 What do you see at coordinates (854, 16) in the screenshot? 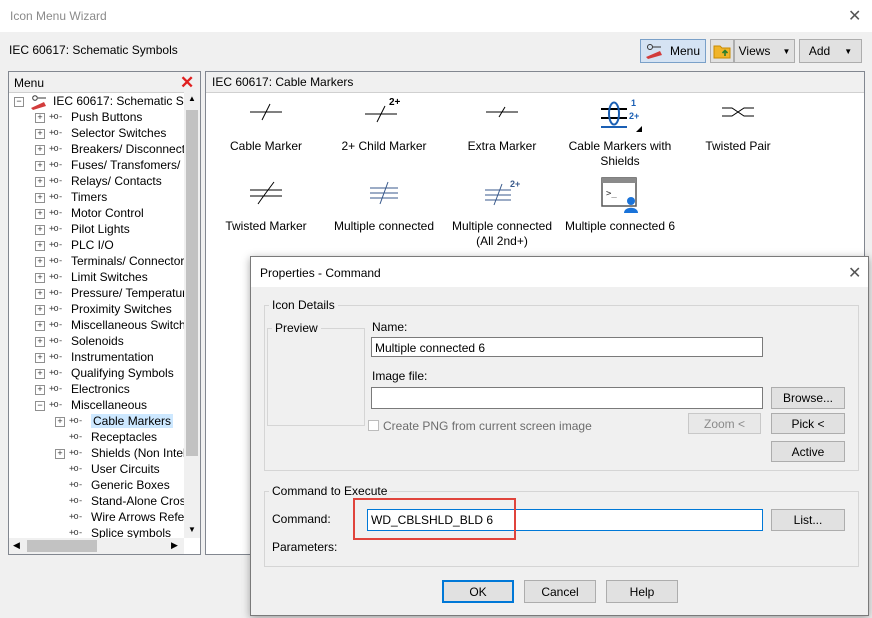
I see `window-close-icon: ✕` at bounding box center [854, 16].